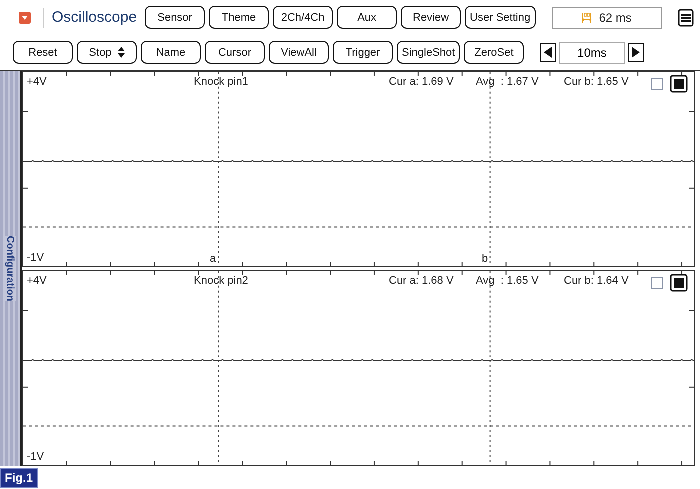 This screenshot has width=700, height=489. What do you see at coordinates (239, 17) in the screenshot?
I see `menu-button: Theme` at bounding box center [239, 17].